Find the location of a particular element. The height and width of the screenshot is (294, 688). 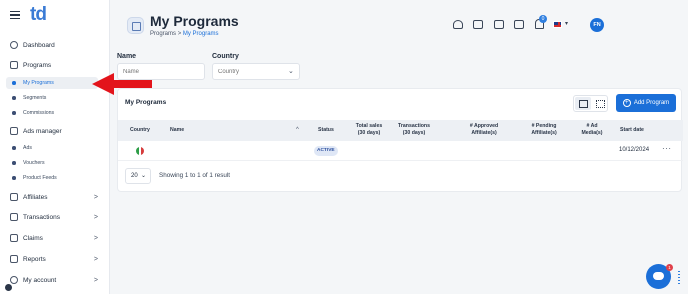

sidebar-subitem-label: Segments is located at coordinates (35, 98).